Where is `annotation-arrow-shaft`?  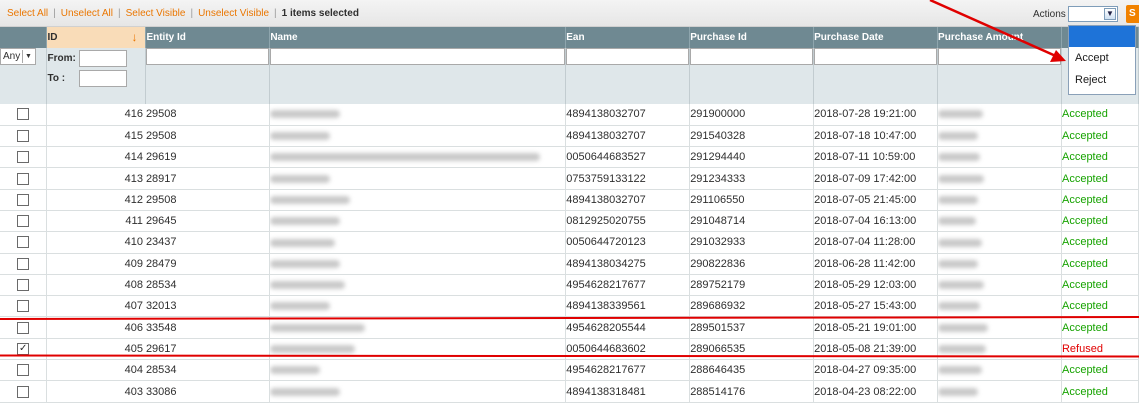
annotation-arrow-shaft is located at coordinates (994, 29).